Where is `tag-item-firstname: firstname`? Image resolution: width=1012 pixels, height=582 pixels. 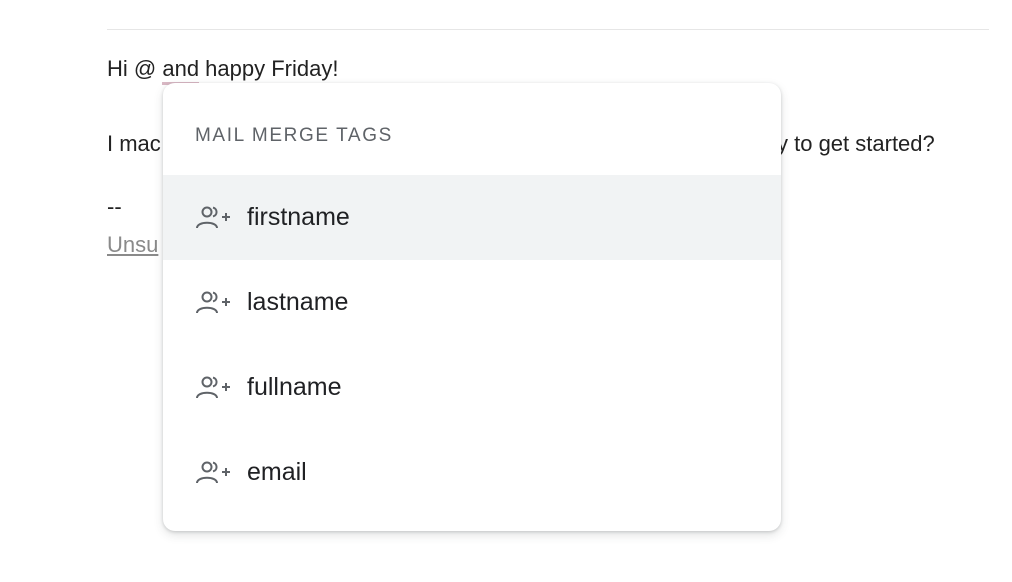
tag-item-firstname: firstname is located at coordinates (472, 217).